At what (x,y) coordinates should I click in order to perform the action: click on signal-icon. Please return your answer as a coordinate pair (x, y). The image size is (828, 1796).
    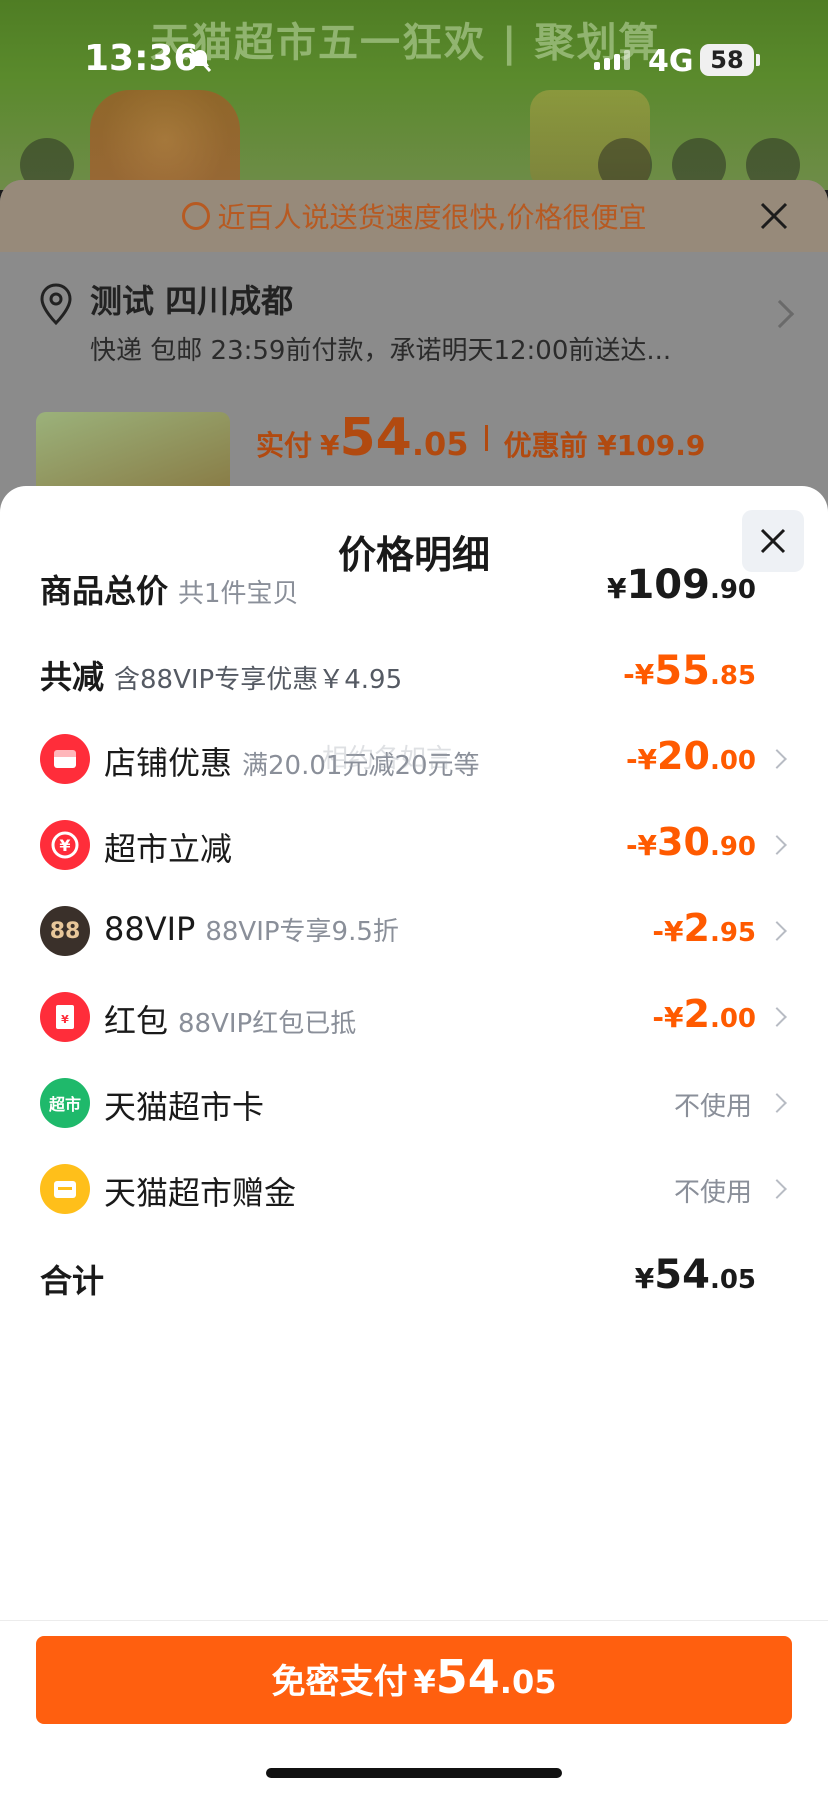
    Looking at the image, I should click on (612, 60).